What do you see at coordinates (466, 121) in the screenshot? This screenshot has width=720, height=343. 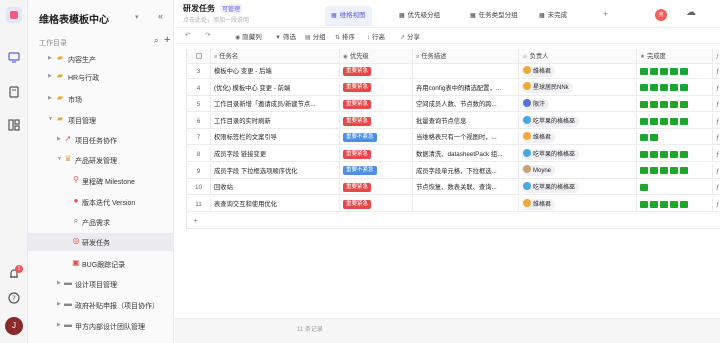 I see `description-cell: 批量查询节点信息` at bounding box center [466, 121].